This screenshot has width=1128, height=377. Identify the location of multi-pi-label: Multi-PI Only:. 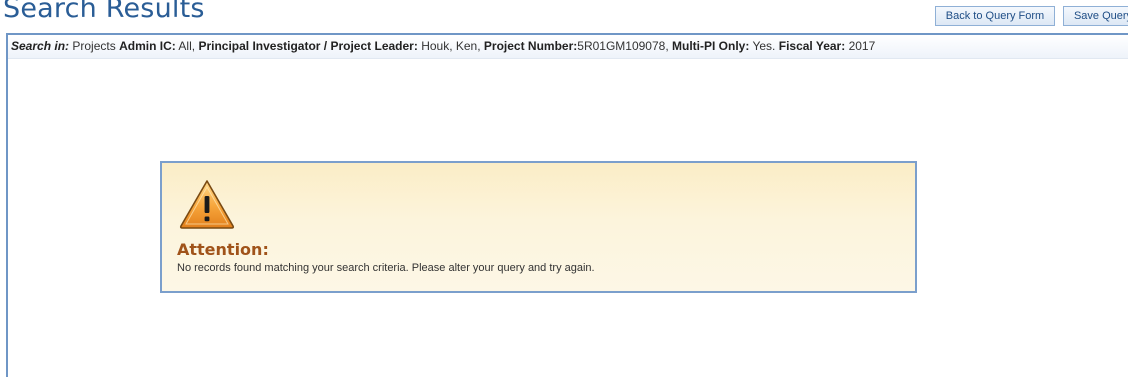
(711, 46).